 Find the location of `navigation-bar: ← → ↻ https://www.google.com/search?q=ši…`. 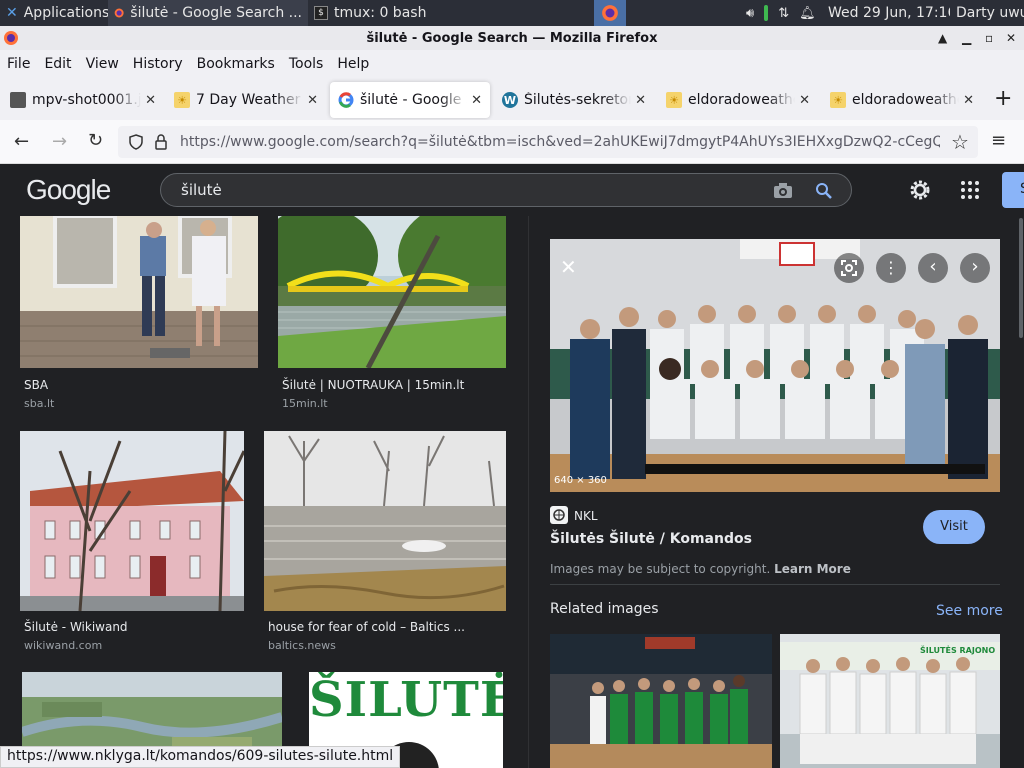

navigation-bar: ← → ↻ https://www.google.com/search?q=ši… is located at coordinates (512, 142).